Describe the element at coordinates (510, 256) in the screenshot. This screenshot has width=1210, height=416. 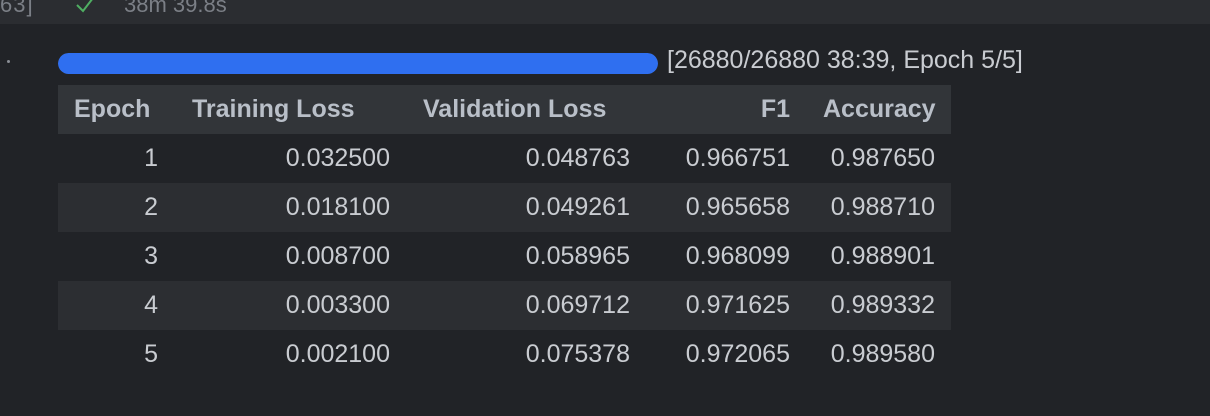
I see `table-cell-validation-loss: 0.058965` at that location.